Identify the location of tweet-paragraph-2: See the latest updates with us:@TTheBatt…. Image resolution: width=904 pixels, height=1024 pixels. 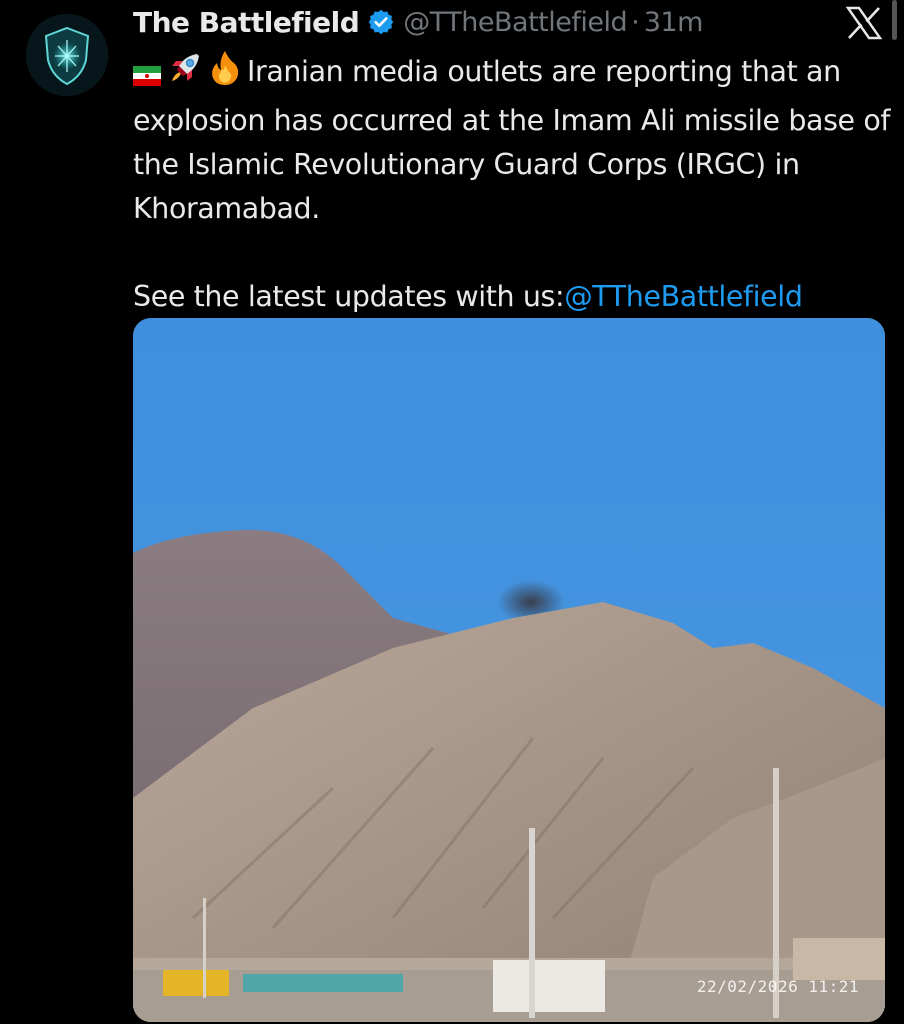
(513, 297).